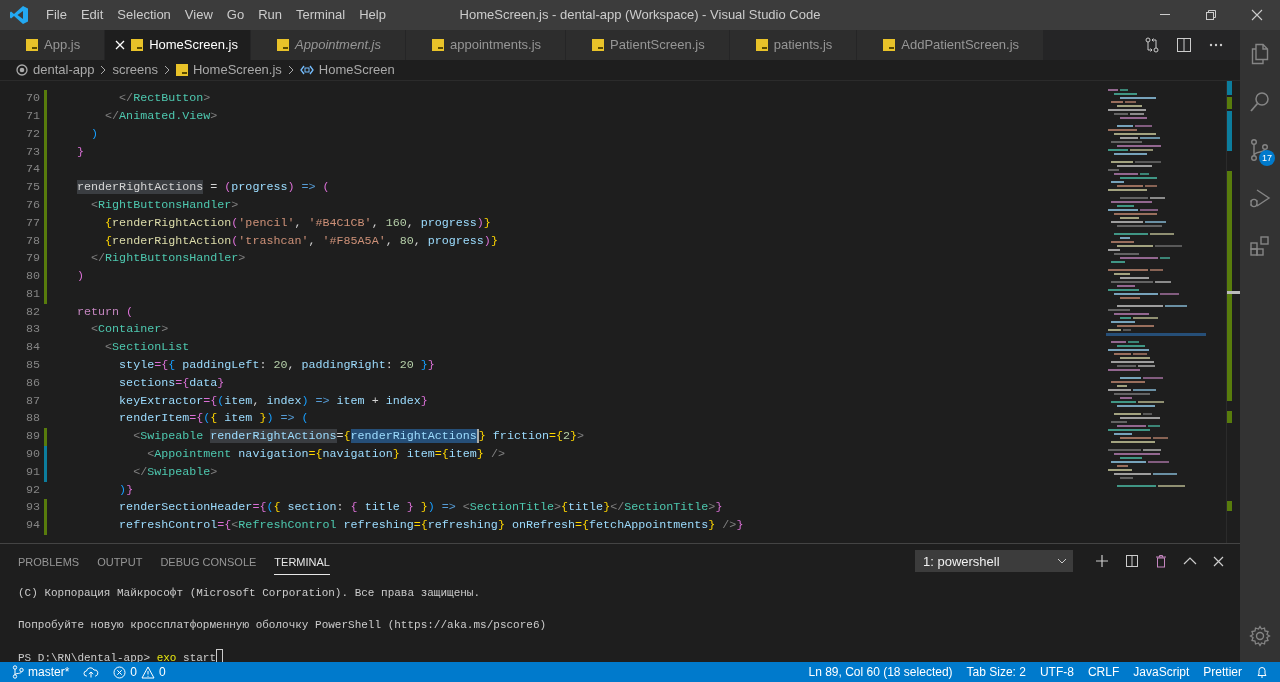 This screenshot has width=1280, height=682. Describe the element at coordinates (91, 672) in the screenshot. I see `cloud-upload-icon` at that location.